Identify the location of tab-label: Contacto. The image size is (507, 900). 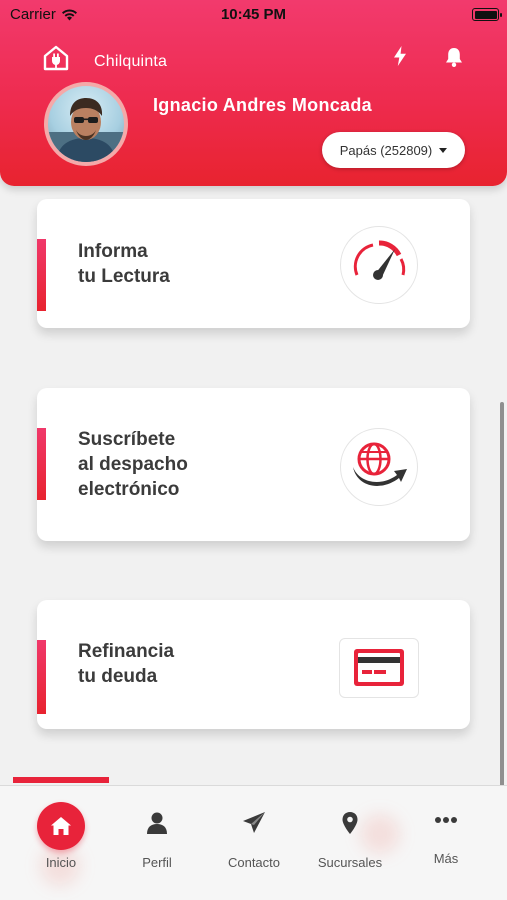
(254, 862).